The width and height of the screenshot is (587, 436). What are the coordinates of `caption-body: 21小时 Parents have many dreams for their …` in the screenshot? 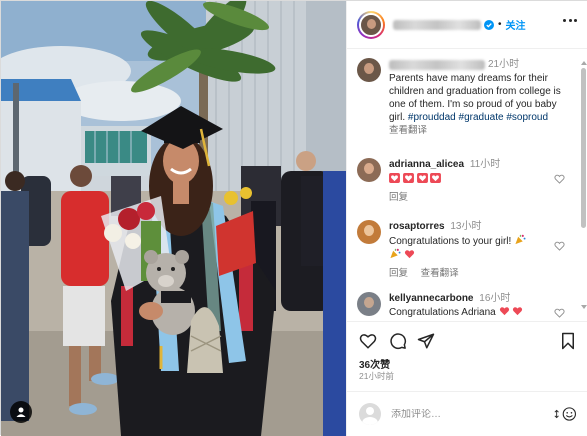 It's located at (479, 97).